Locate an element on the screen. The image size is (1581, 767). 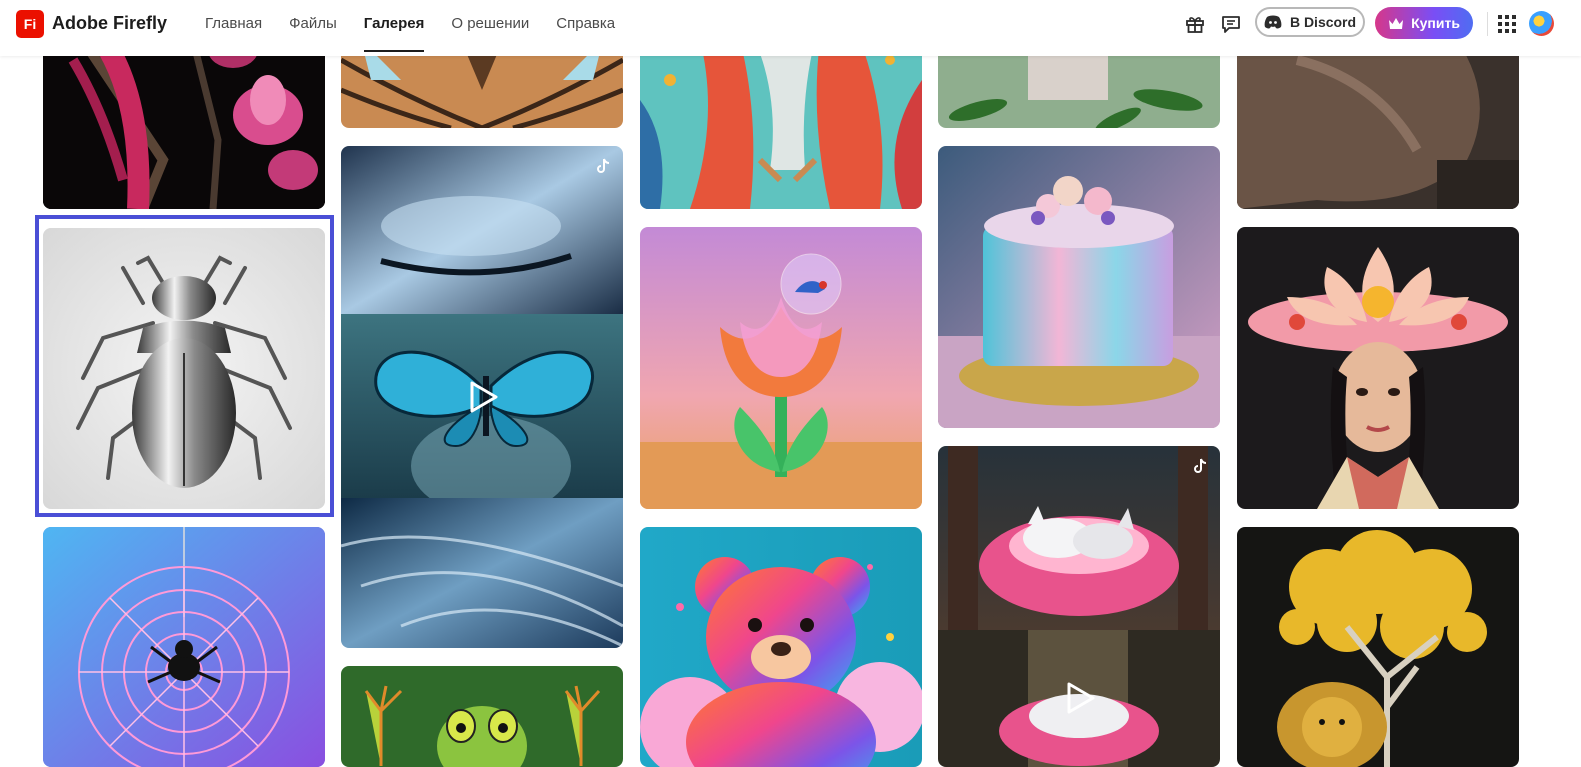
nav-files: Файлы is located at coordinates (313, 25).